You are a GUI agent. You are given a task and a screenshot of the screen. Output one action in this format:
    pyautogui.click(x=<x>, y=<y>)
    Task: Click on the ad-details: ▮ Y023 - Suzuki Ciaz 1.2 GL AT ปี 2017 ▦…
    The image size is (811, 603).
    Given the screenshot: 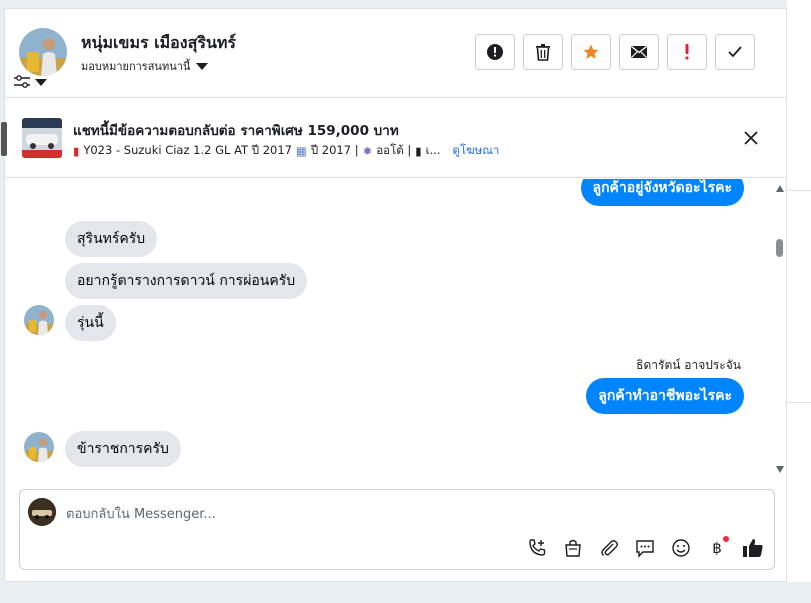 What is the action you would take?
    pyautogui.click(x=286, y=151)
    